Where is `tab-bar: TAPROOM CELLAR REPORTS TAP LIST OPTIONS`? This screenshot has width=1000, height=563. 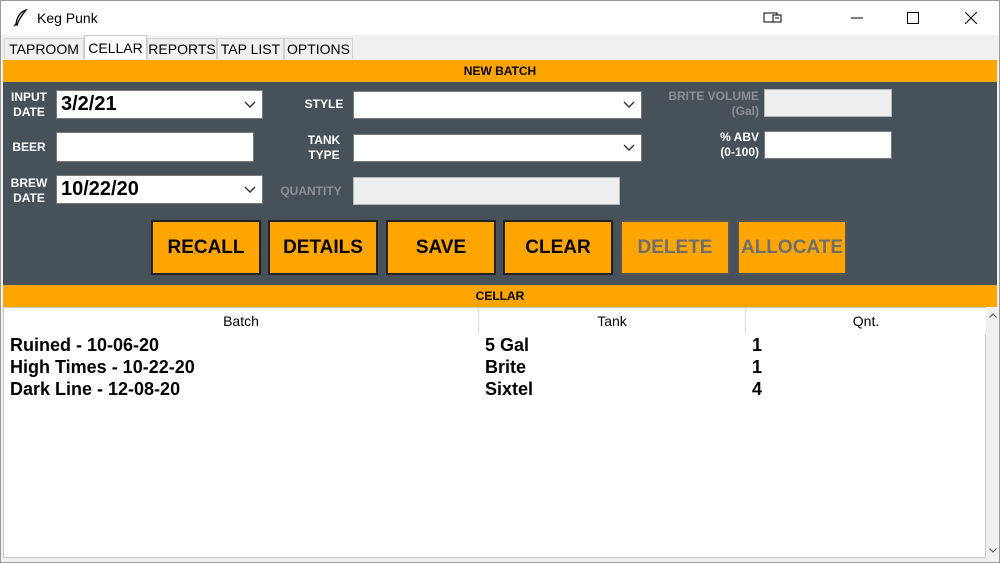 tab-bar: TAPROOM CELLAR REPORTS TAP LIST OPTIONS is located at coordinates (500, 47).